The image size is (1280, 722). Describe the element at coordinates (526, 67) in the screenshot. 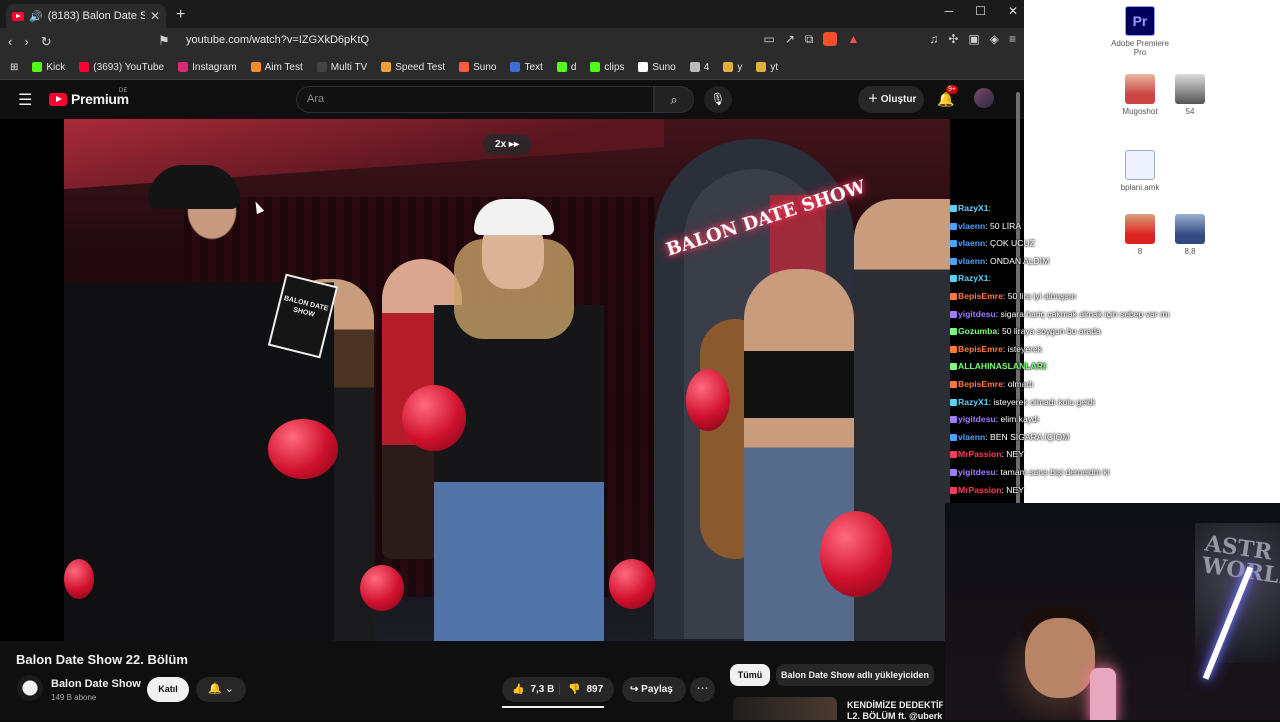

I see `bookmark-item: Text` at that location.